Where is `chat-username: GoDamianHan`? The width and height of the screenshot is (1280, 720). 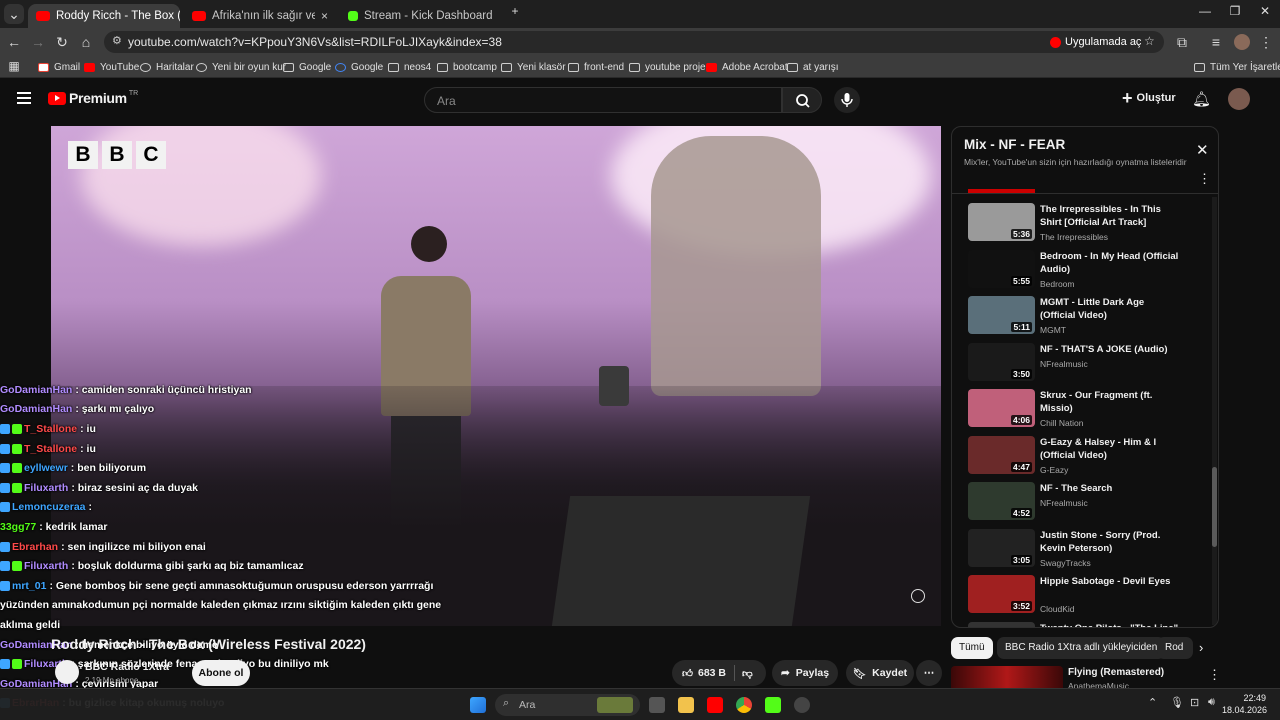
chat-username: GoDamianHan is located at coordinates (36, 390).